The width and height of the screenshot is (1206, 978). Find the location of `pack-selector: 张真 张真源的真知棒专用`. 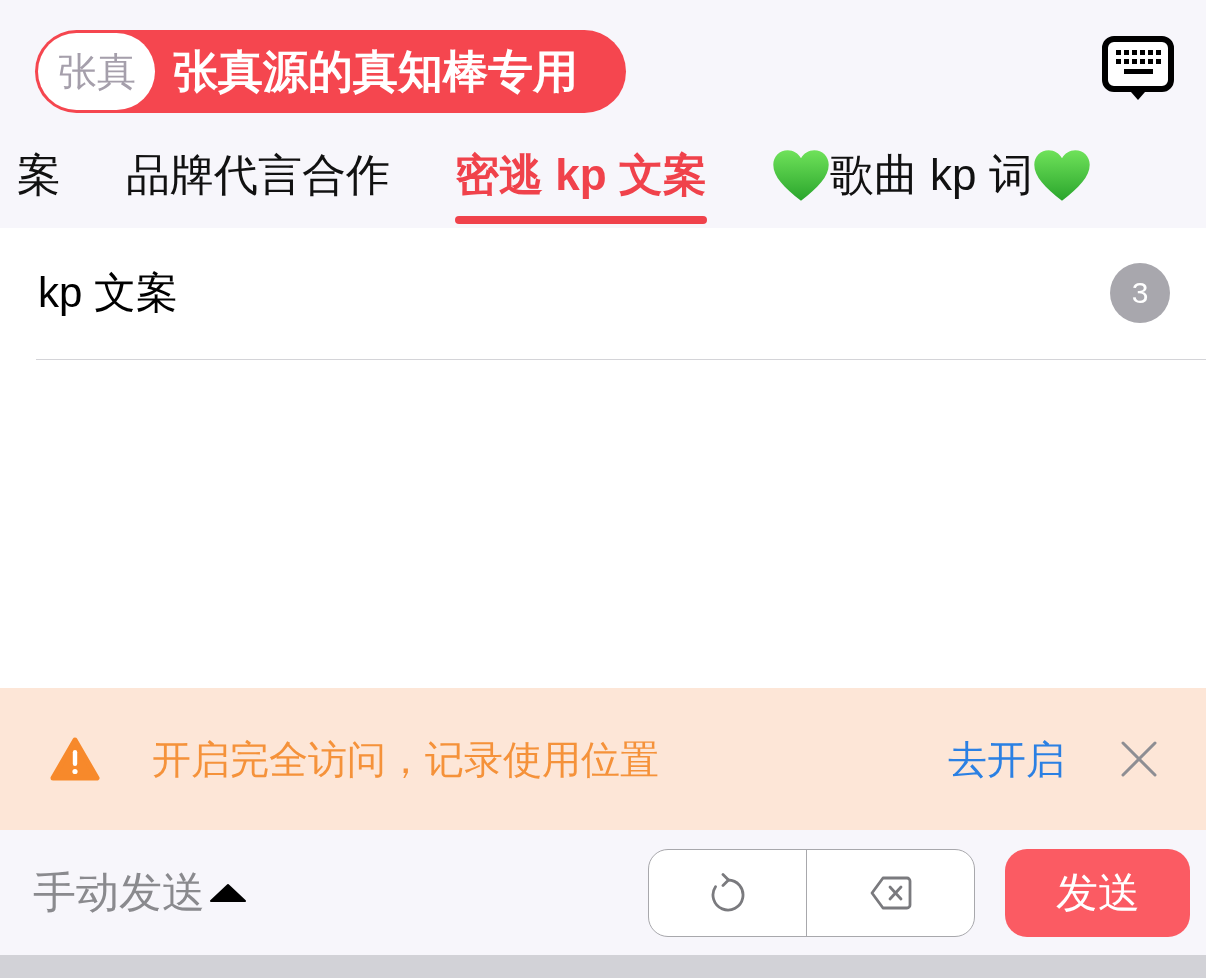

pack-selector: 张真 张真源的真知棒专用 is located at coordinates (330, 71).